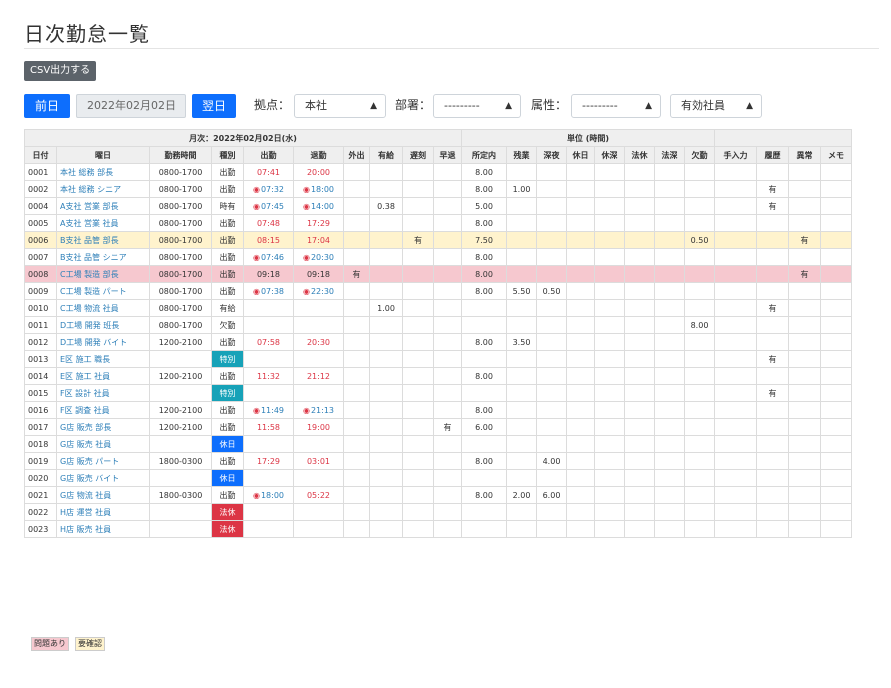 The height and width of the screenshot is (688, 891). Describe the element at coordinates (438, 325) in the screenshot. I see `table-row: 0011 D工場 開発 班長 0800-1700 欠勤 8.00` at that location.